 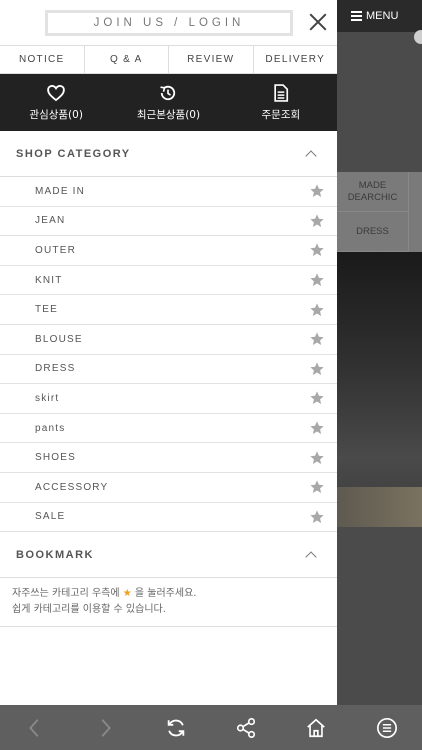 I want to click on forward-button, so click(x=105, y=728).